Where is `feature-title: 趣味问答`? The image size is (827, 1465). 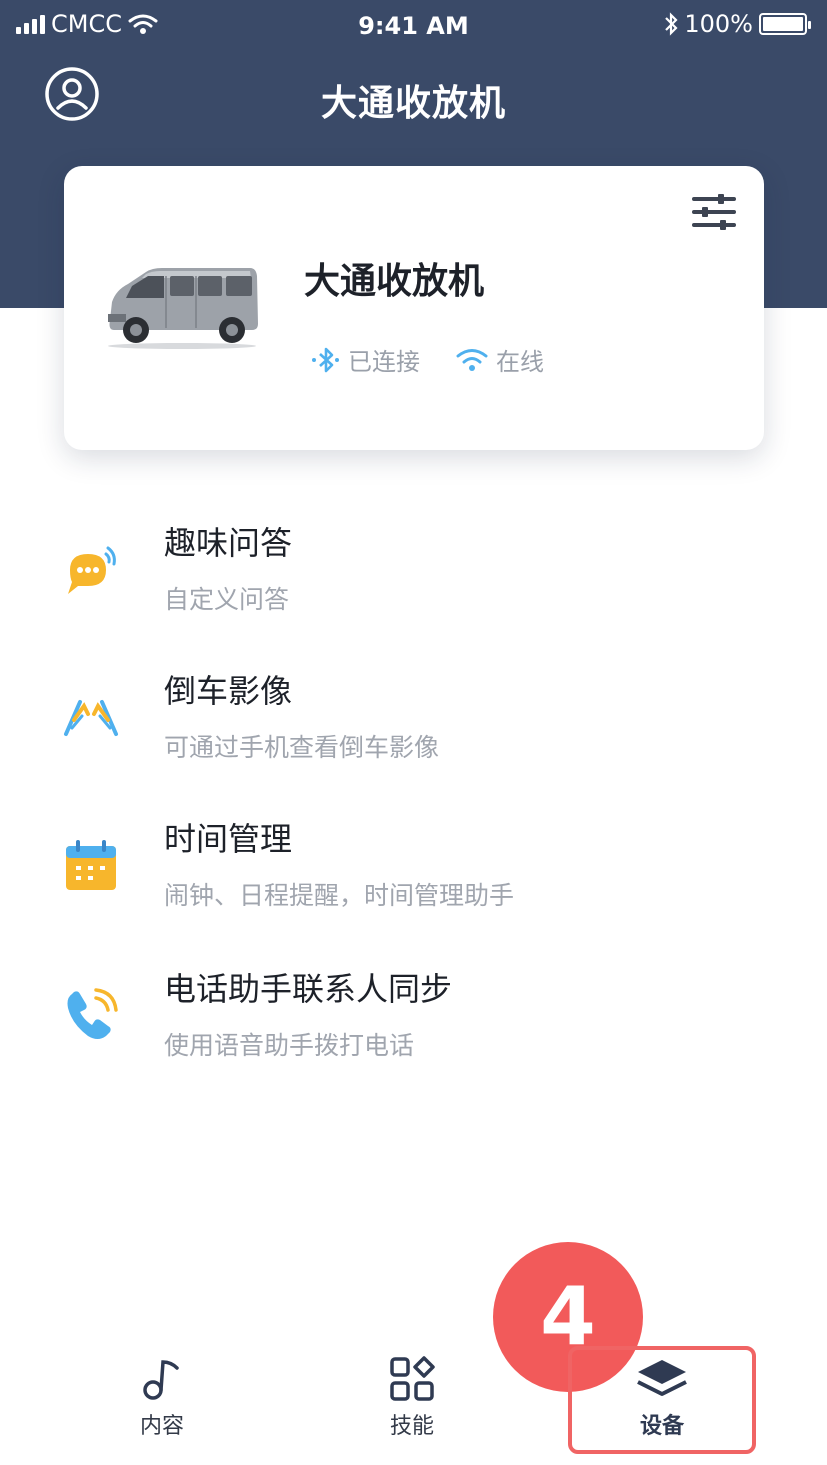 feature-title: 趣味问答 is located at coordinates (228, 543).